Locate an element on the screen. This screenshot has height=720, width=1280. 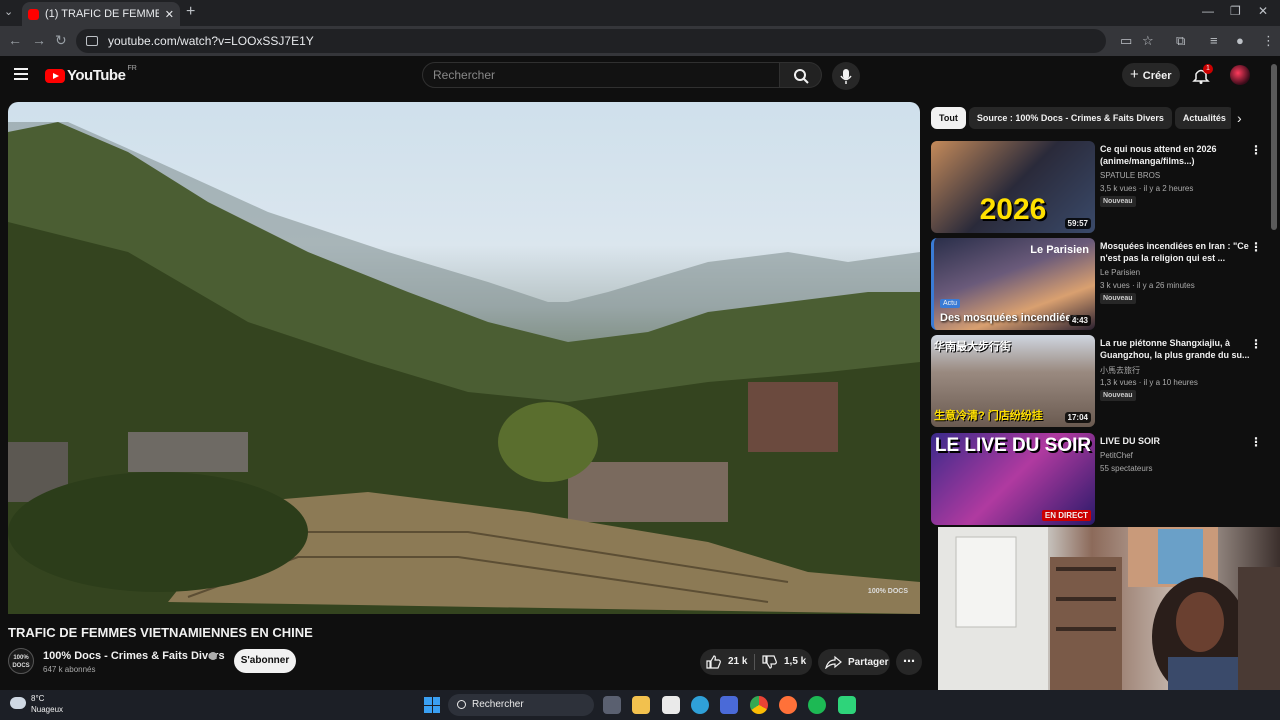
video-thumbnail: LE LIVE DU SOIR EN DIRECT is located at coordinates (1013, 479).